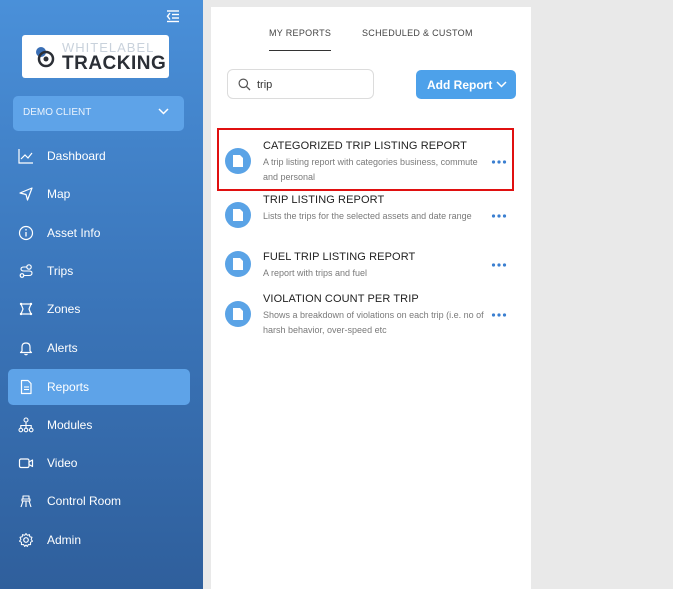 This screenshot has height=589, width=673. What do you see at coordinates (57, 112) in the screenshot?
I see `client-selector-label: DEMO CLIENT` at bounding box center [57, 112].